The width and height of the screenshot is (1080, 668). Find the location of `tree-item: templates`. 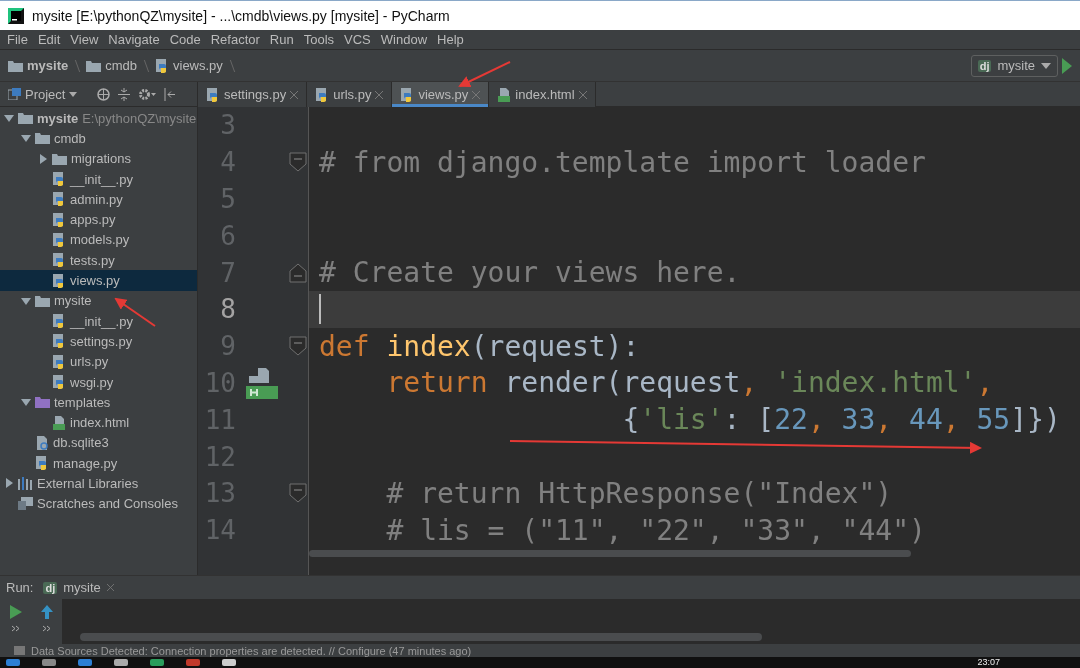

tree-item: templates is located at coordinates (98, 402).